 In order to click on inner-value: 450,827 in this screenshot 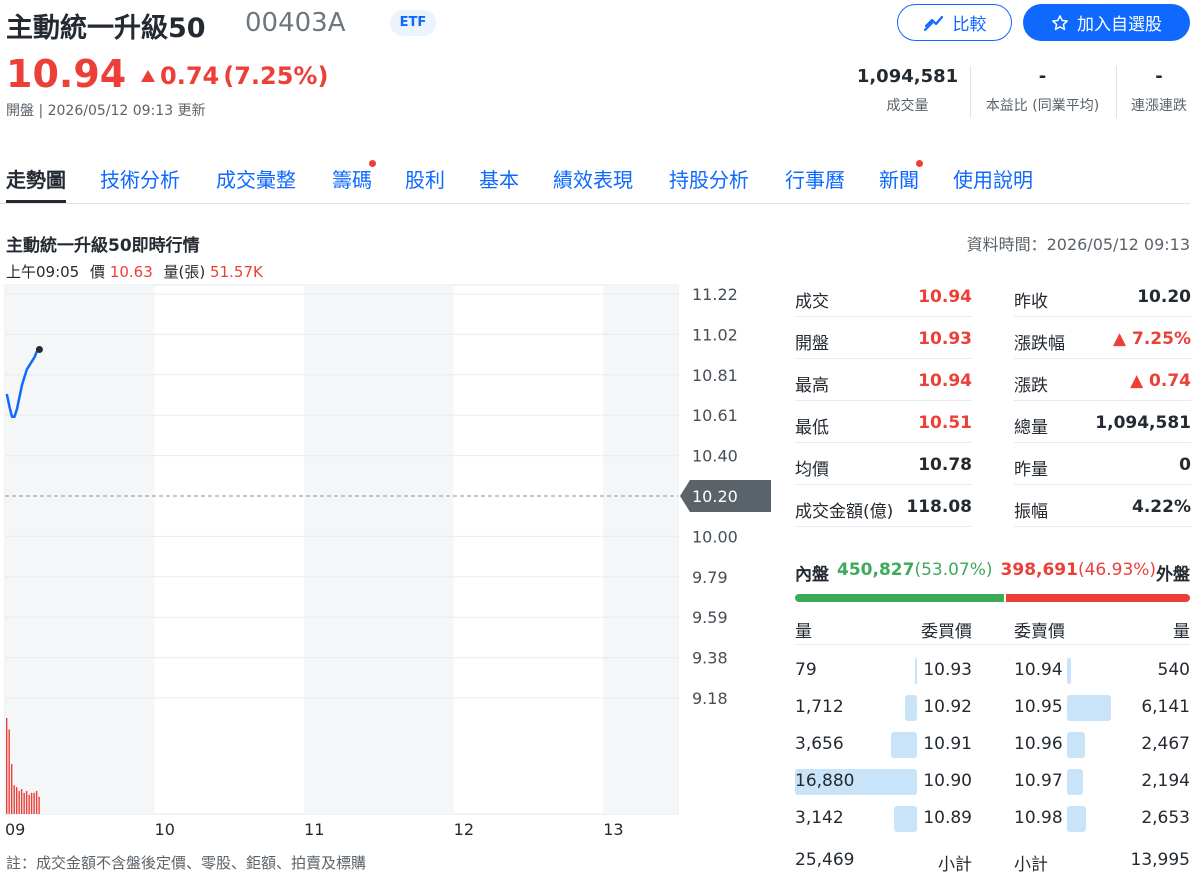, I will do `click(876, 570)`.